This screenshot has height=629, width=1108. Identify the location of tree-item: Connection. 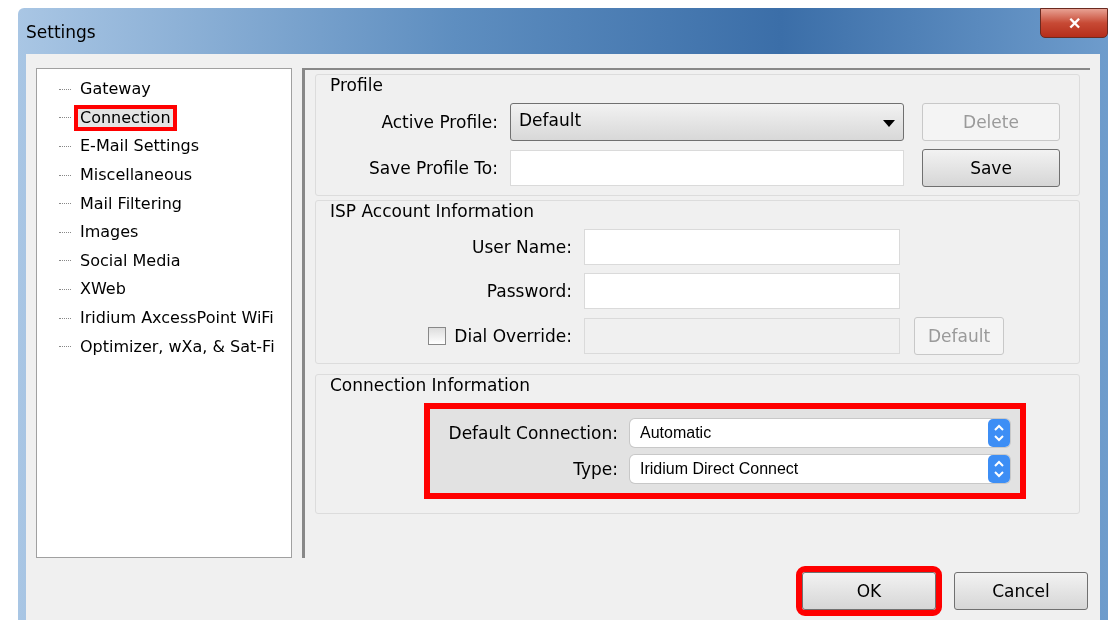
(125, 117).